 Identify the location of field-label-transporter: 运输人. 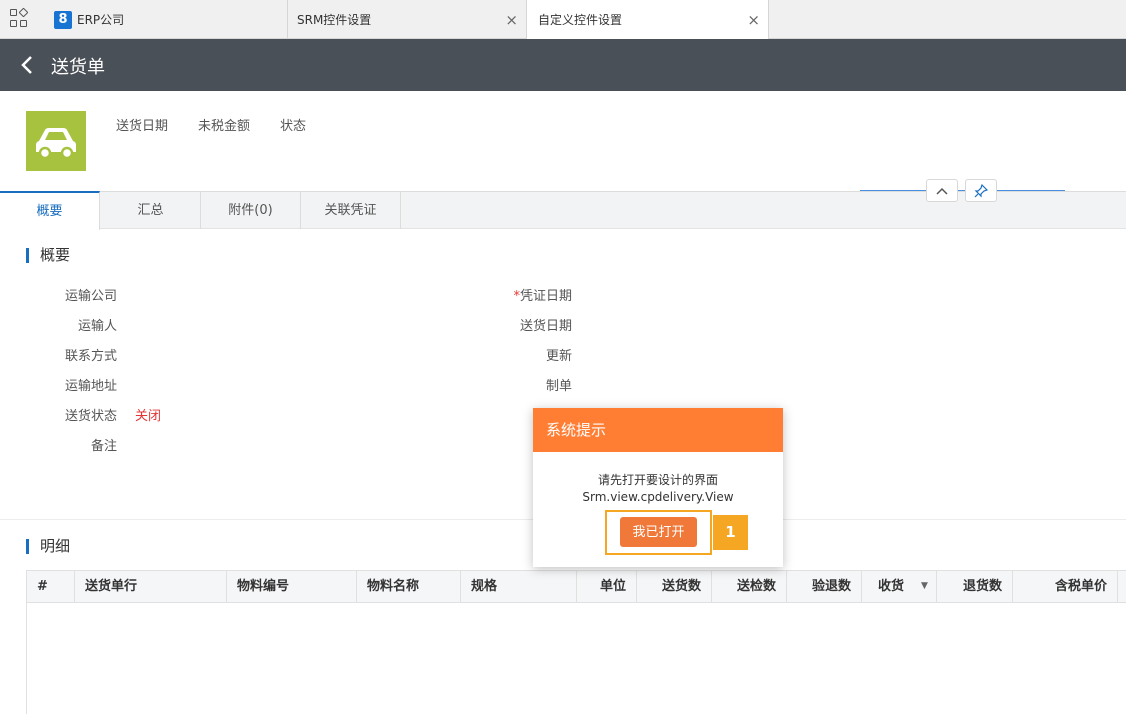
(97, 326).